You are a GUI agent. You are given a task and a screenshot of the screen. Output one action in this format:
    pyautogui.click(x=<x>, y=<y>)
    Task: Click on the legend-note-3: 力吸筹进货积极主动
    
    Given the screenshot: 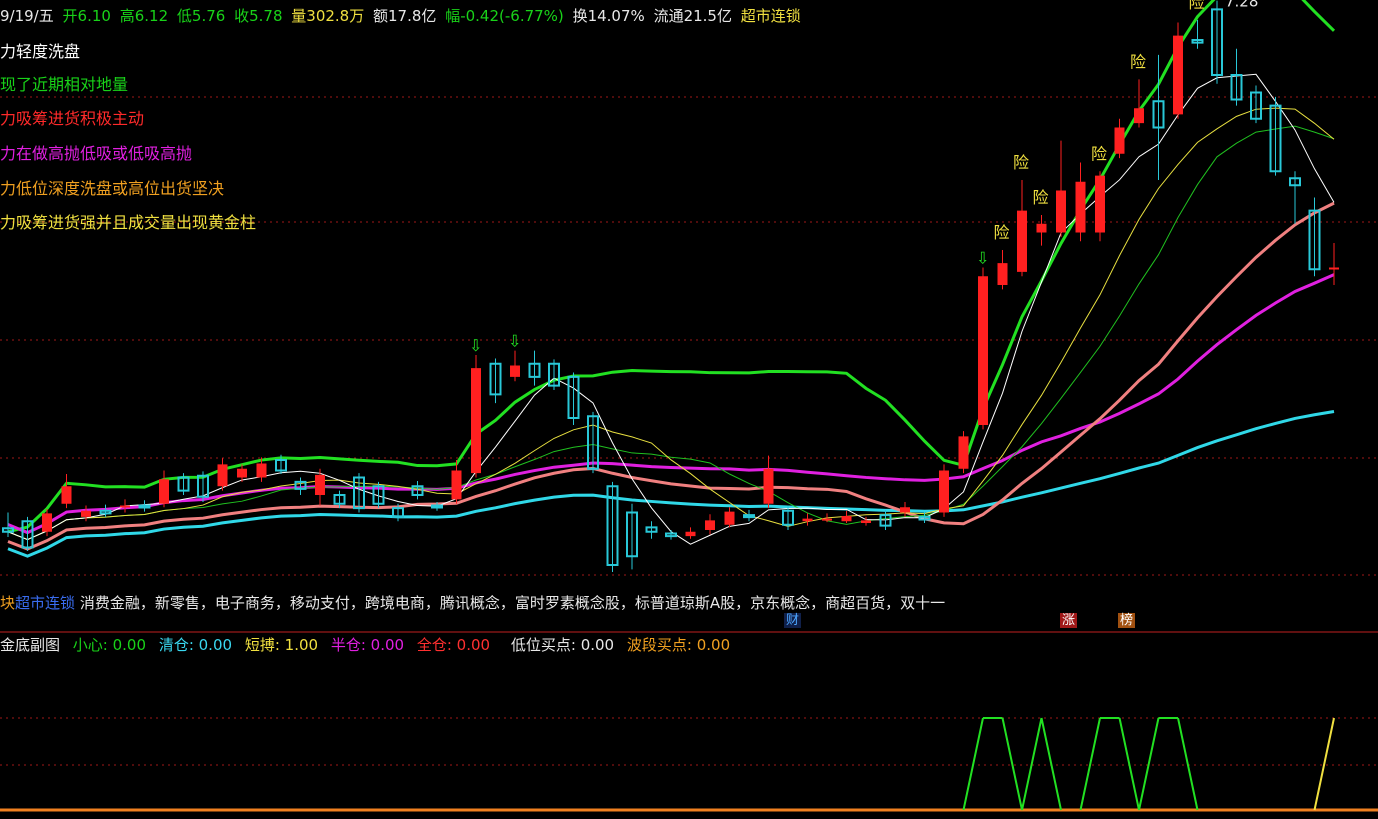 What is the action you would take?
    pyautogui.click(x=72, y=118)
    